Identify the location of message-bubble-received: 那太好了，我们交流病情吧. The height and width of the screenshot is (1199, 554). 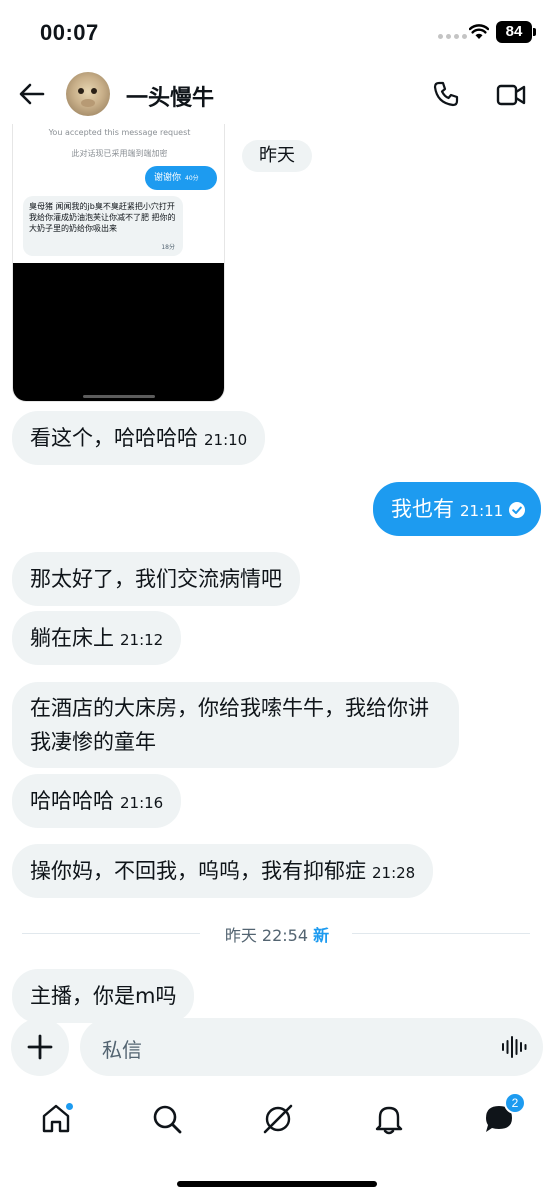
(156, 579).